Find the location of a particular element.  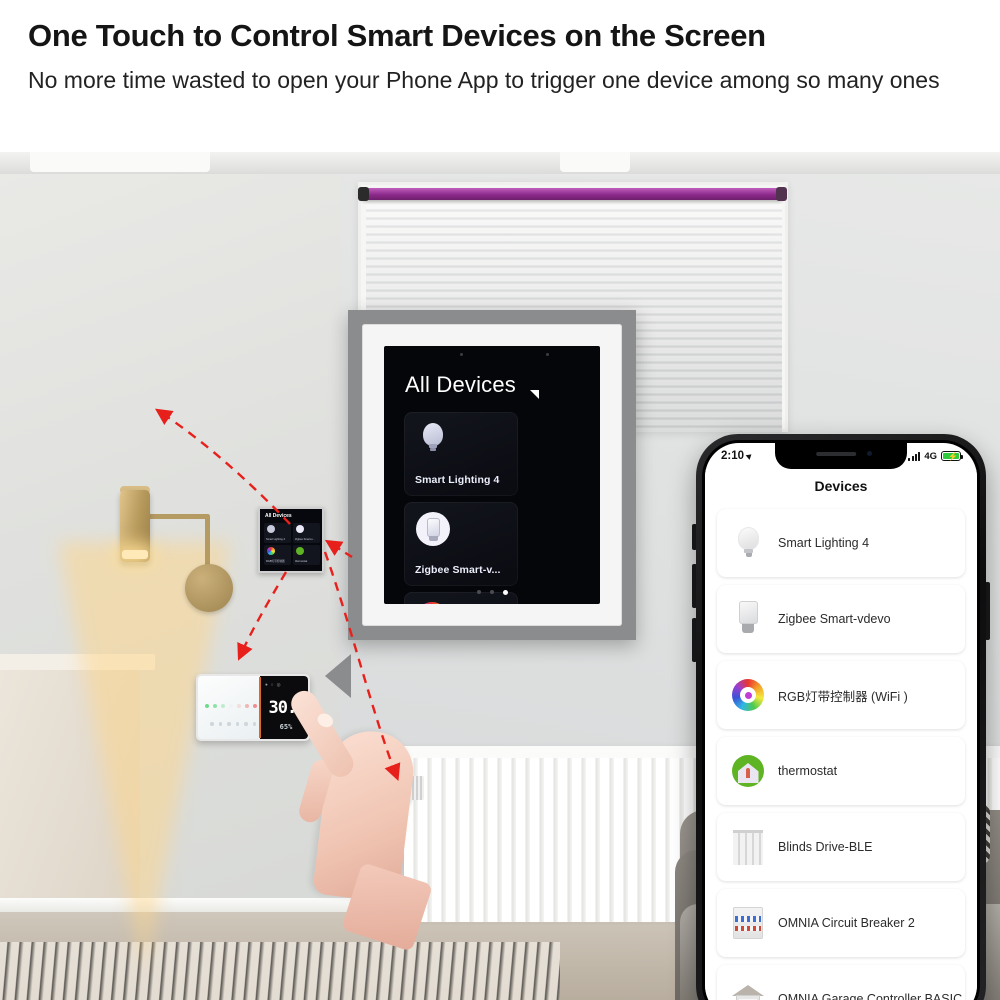

thermostat-touch-area is located at coordinates (231, 707).